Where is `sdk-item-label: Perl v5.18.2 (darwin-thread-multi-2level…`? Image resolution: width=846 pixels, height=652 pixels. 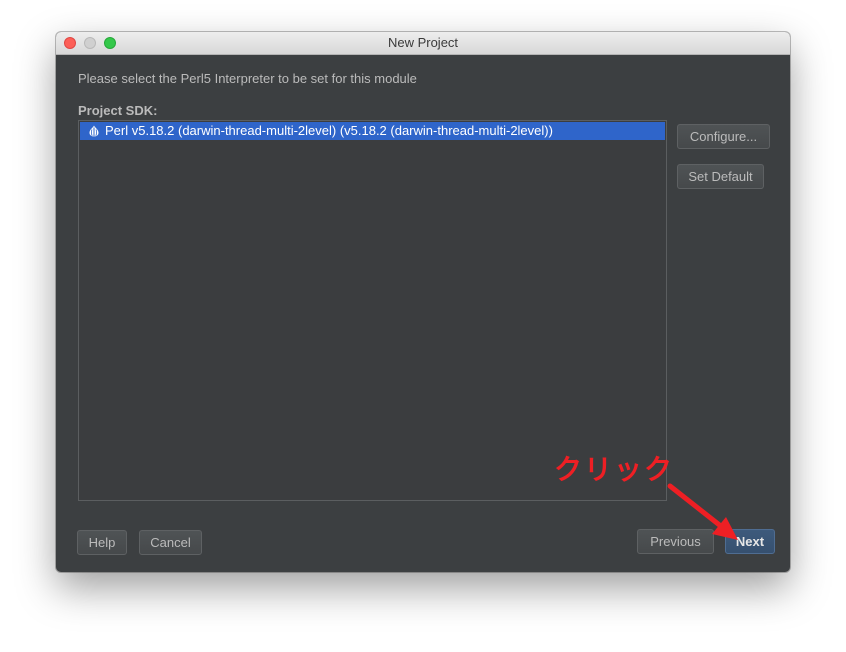
sdk-item-label: Perl v5.18.2 (darwin-thread-multi-2level… is located at coordinates (329, 130).